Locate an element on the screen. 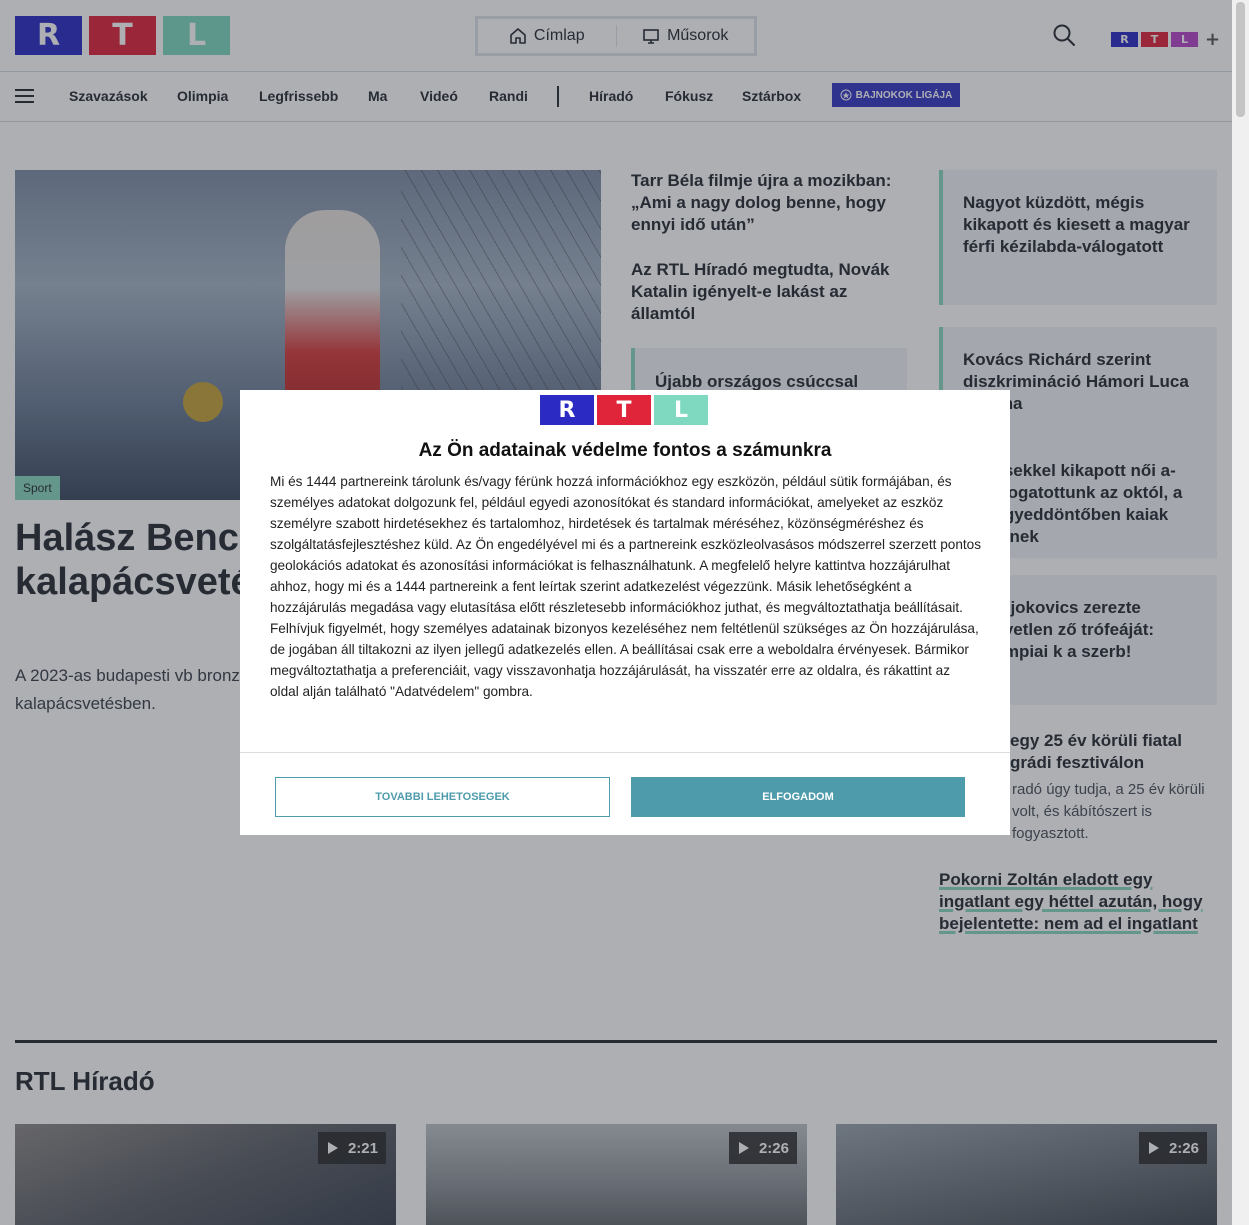 This screenshot has height=1225, width=1249. logo-letter-l: L is located at coordinates (681, 410).